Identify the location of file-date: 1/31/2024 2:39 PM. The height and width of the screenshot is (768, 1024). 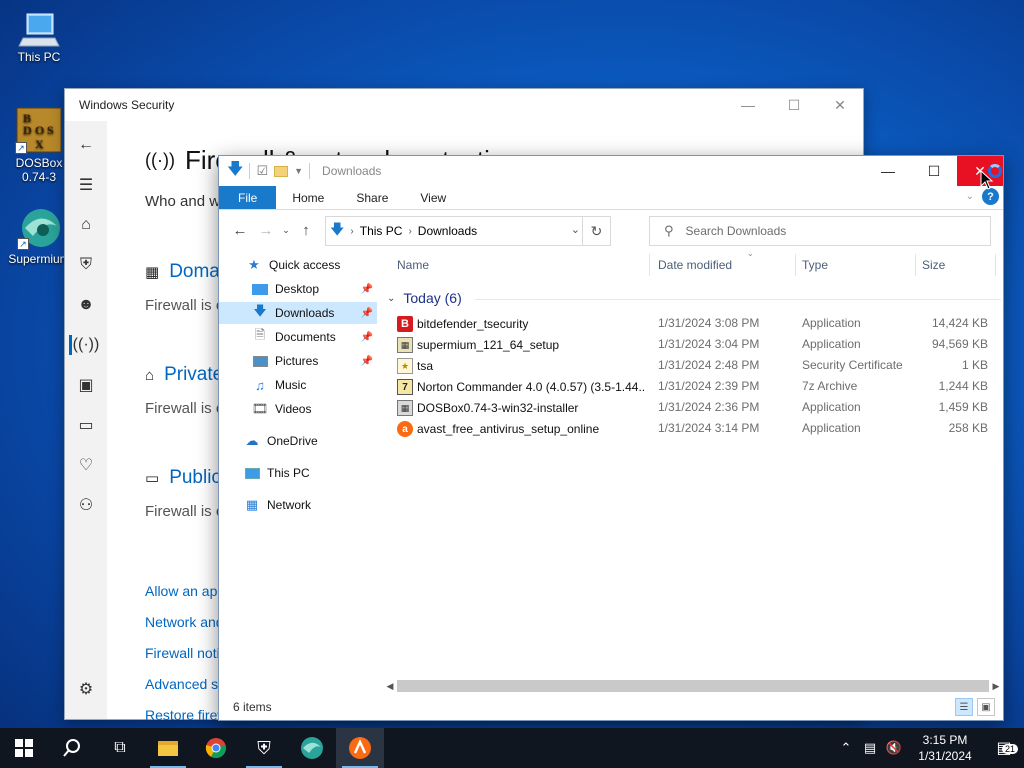
(709, 386).